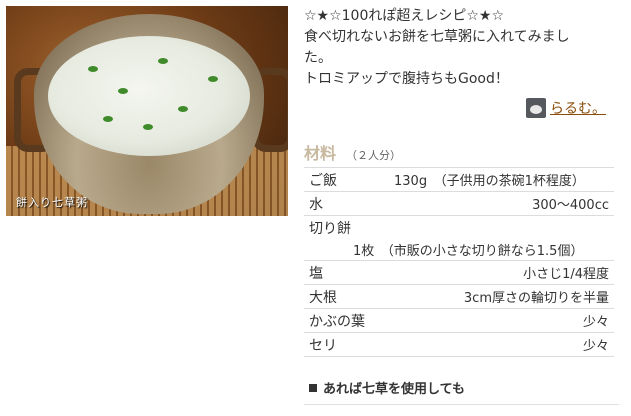 The width and height of the screenshot is (631, 416). I want to click on ingredient-amount: 3cm厚さの輪切りを半量, so click(536, 298).